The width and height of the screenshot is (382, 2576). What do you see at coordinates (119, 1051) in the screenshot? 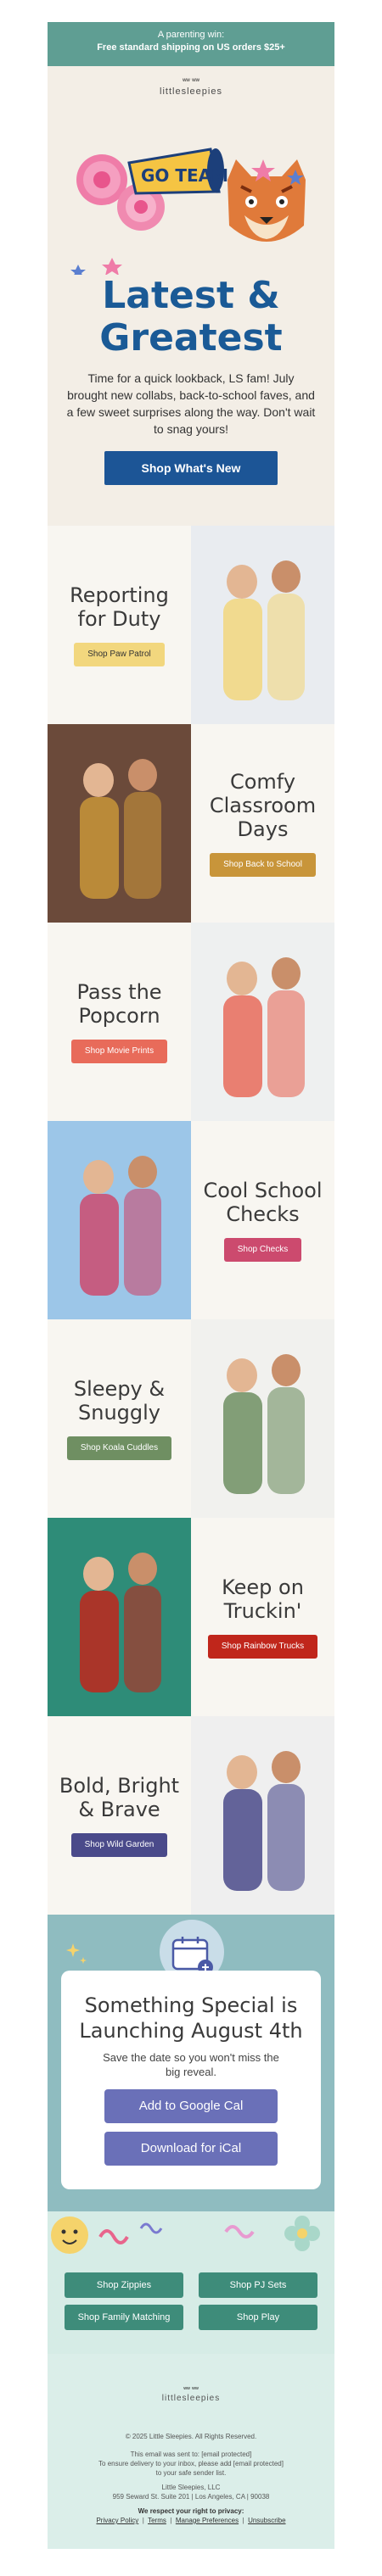
I see `product-row-cta-button: Shop Movie Prints` at bounding box center [119, 1051].